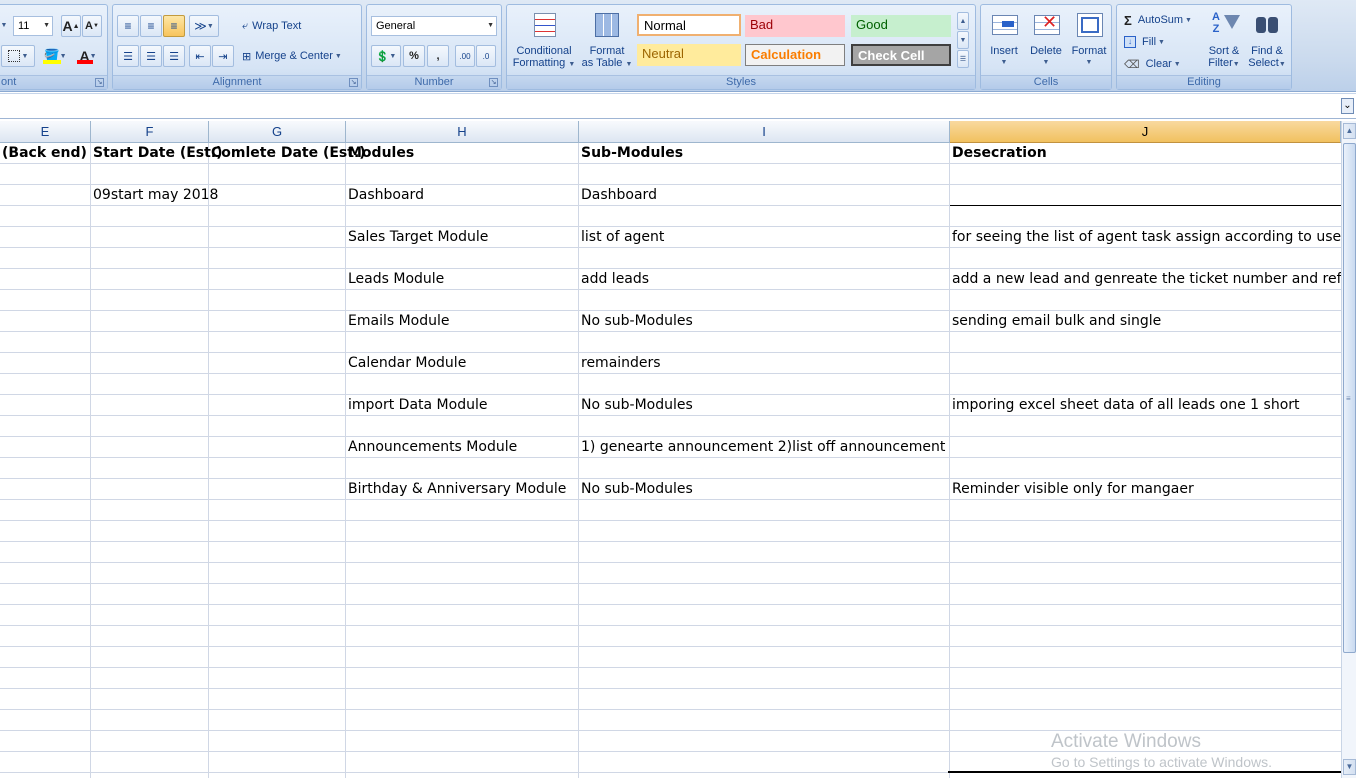 This screenshot has width=1356, height=778. Describe the element at coordinates (386, 56) in the screenshot. I see `accounting-format-button: 💲 ▼` at that location.